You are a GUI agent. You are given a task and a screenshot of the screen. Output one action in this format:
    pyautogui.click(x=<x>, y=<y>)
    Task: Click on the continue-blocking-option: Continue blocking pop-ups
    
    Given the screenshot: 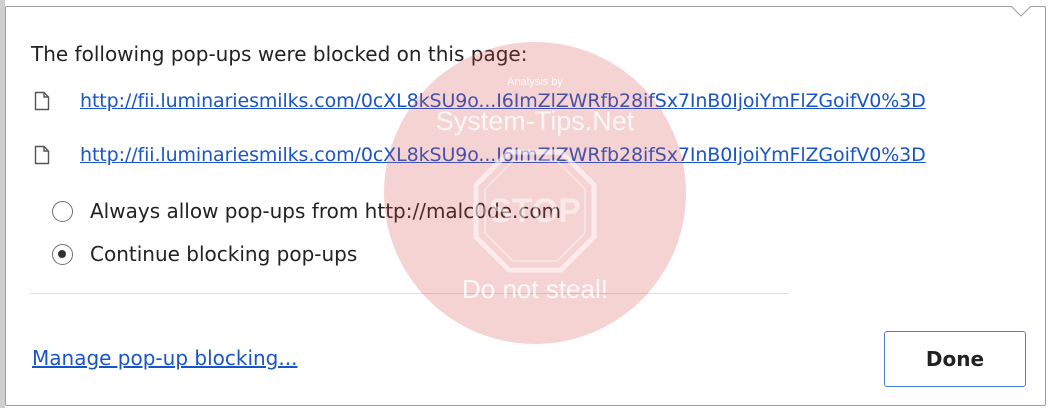 What is the action you would take?
    pyautogui.click(x=204, y=254)
    